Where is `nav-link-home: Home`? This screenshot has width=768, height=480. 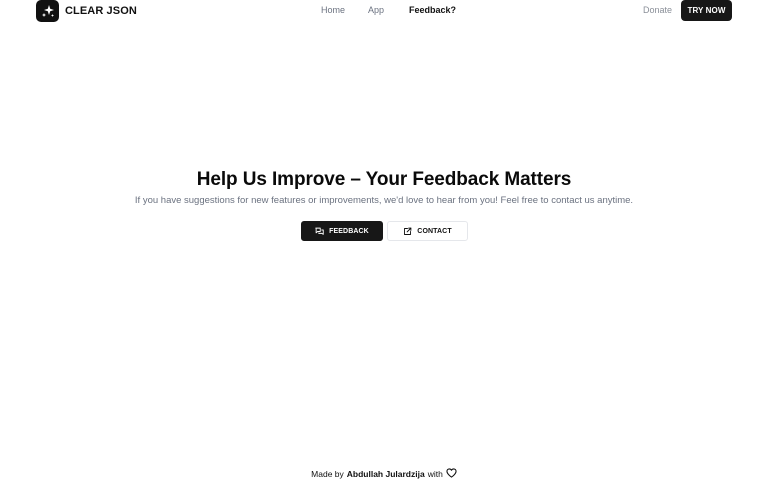
nav-link-home: Home is located at coordinates (333, 10).